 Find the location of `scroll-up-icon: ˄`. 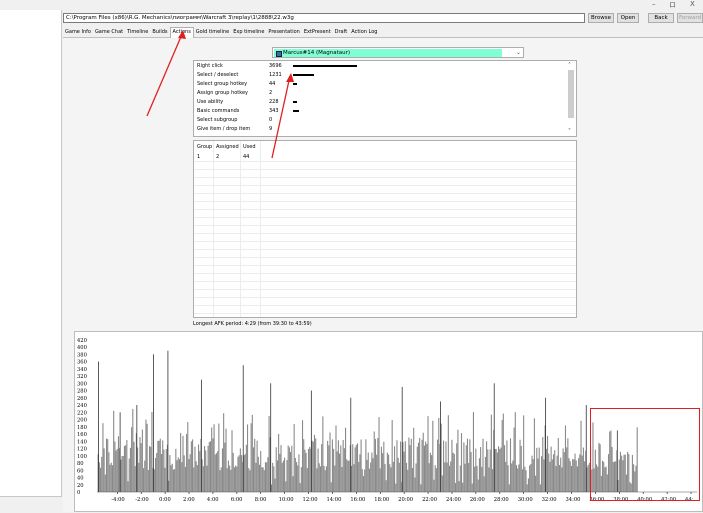

scroll-up-icon: ˄ is located at coordinates (569, 65).